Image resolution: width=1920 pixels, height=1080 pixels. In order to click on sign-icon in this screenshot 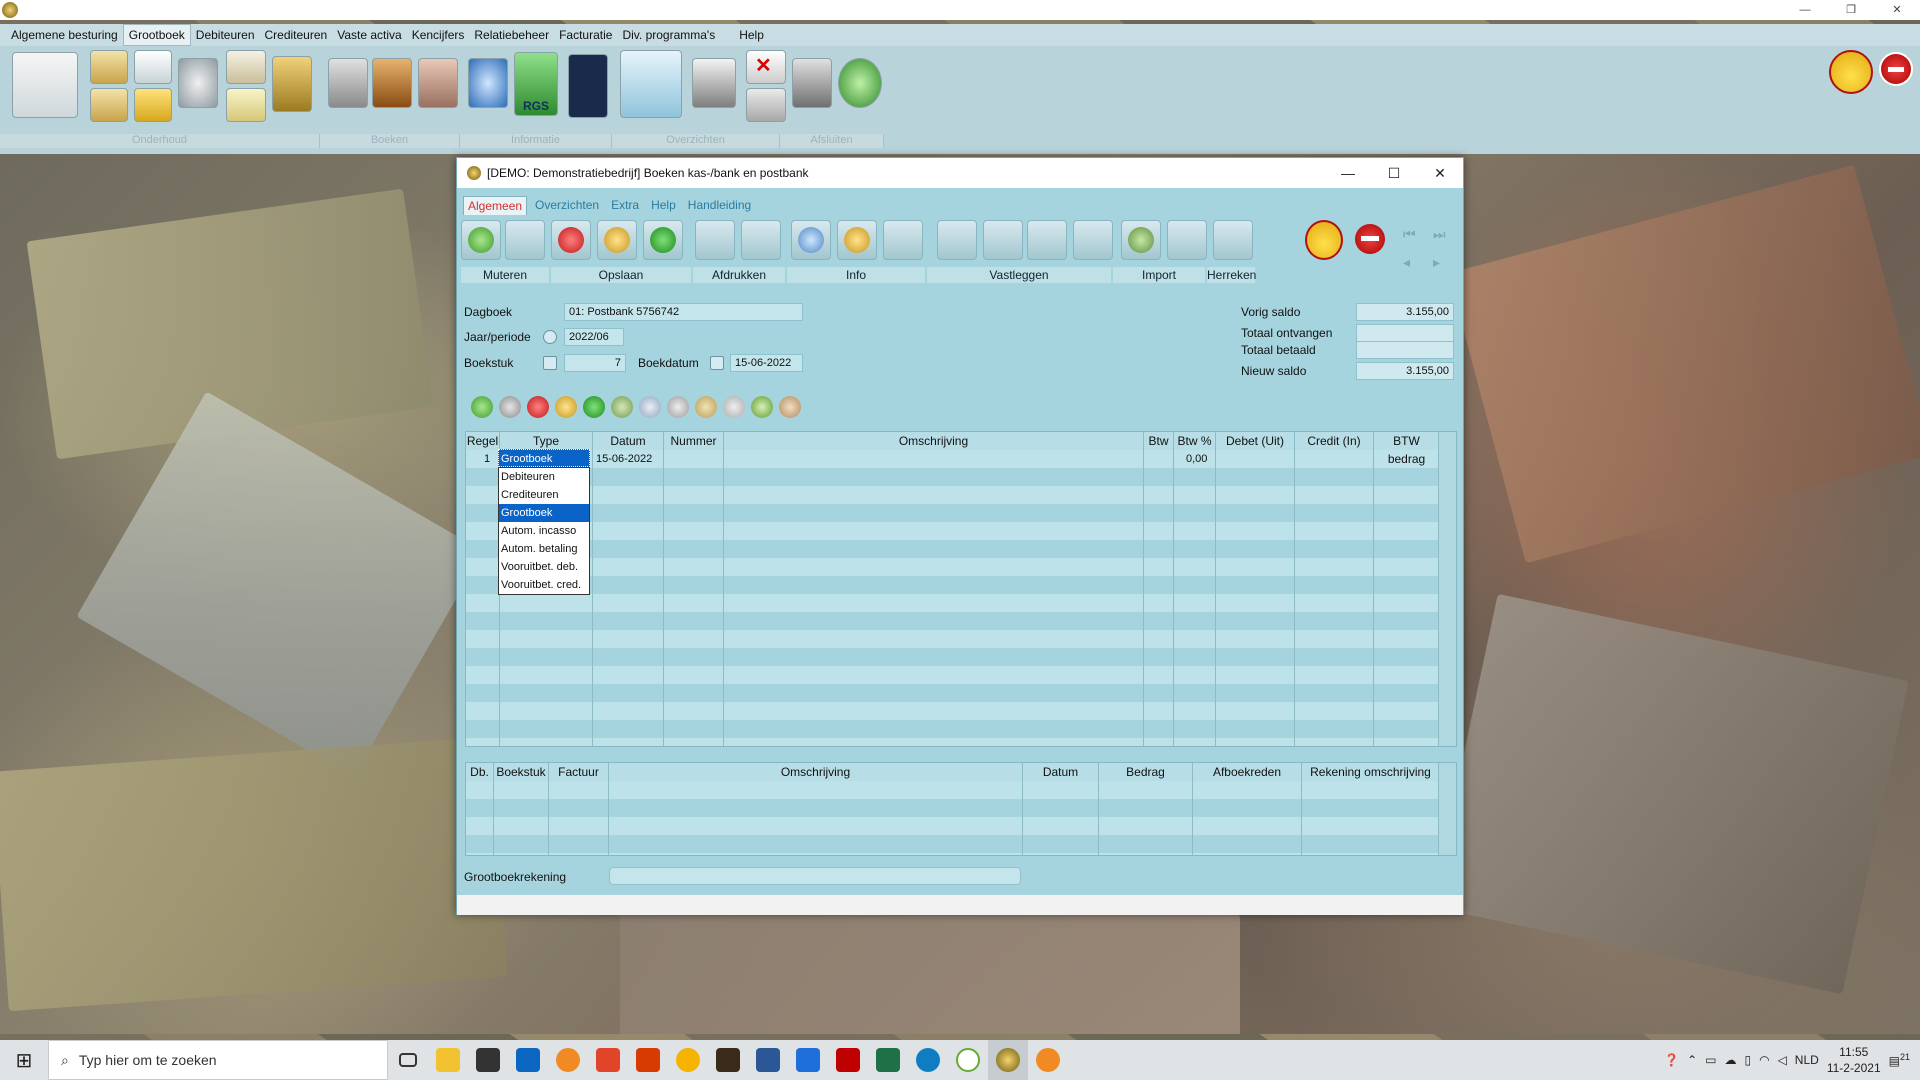, I will do `click(1047, 240)`.